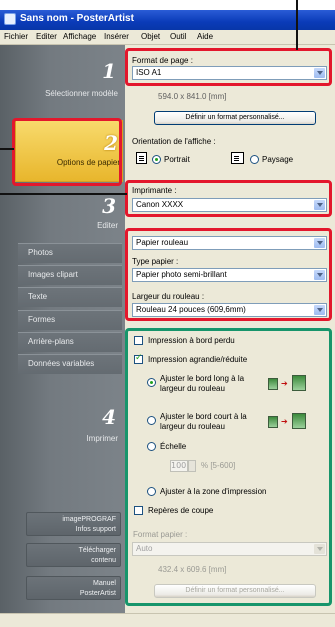 This screenshot has height=627, width=335. What do you see at coordinates (77, 18) in the screenshot?
I see `window-title: Sans nom - PosterArtist` at bounding box center [77, 18].